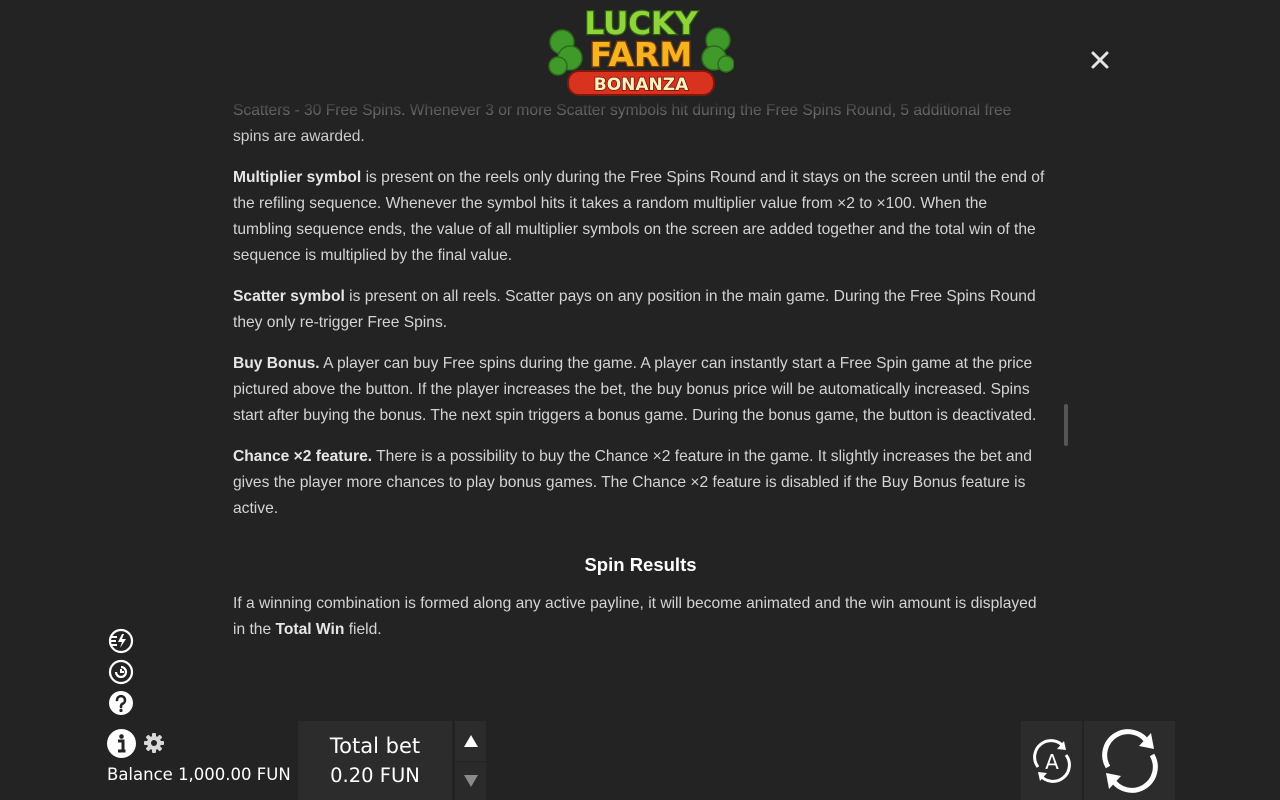 This screenshot has width=1280, height=800. I want to click on scrollbar-thumb, so click(1066, 425).